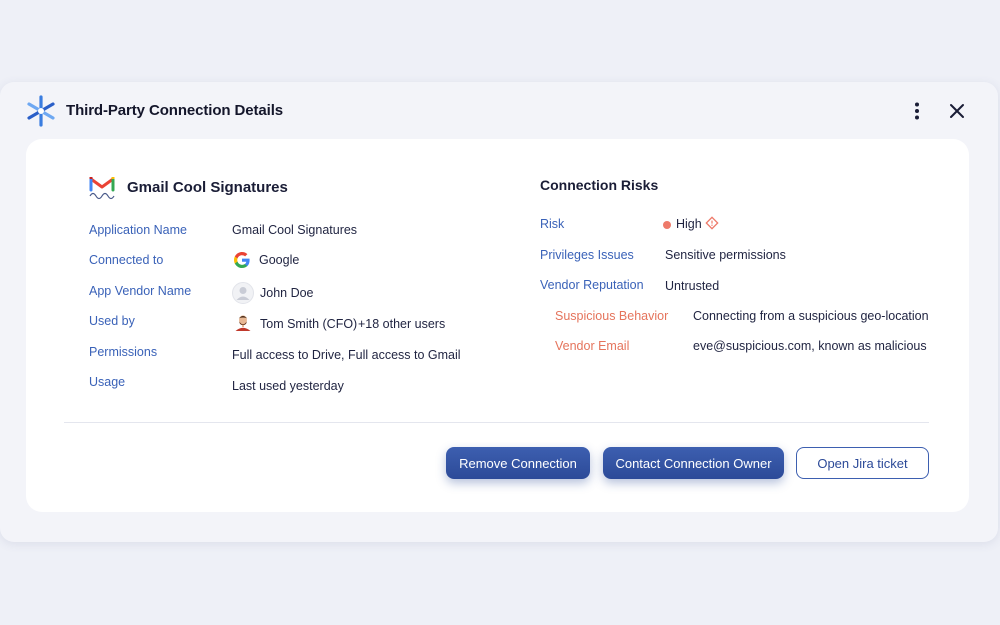  I want to click on label-vendor-reputation: Vendor Reputation, so click(592, 285).